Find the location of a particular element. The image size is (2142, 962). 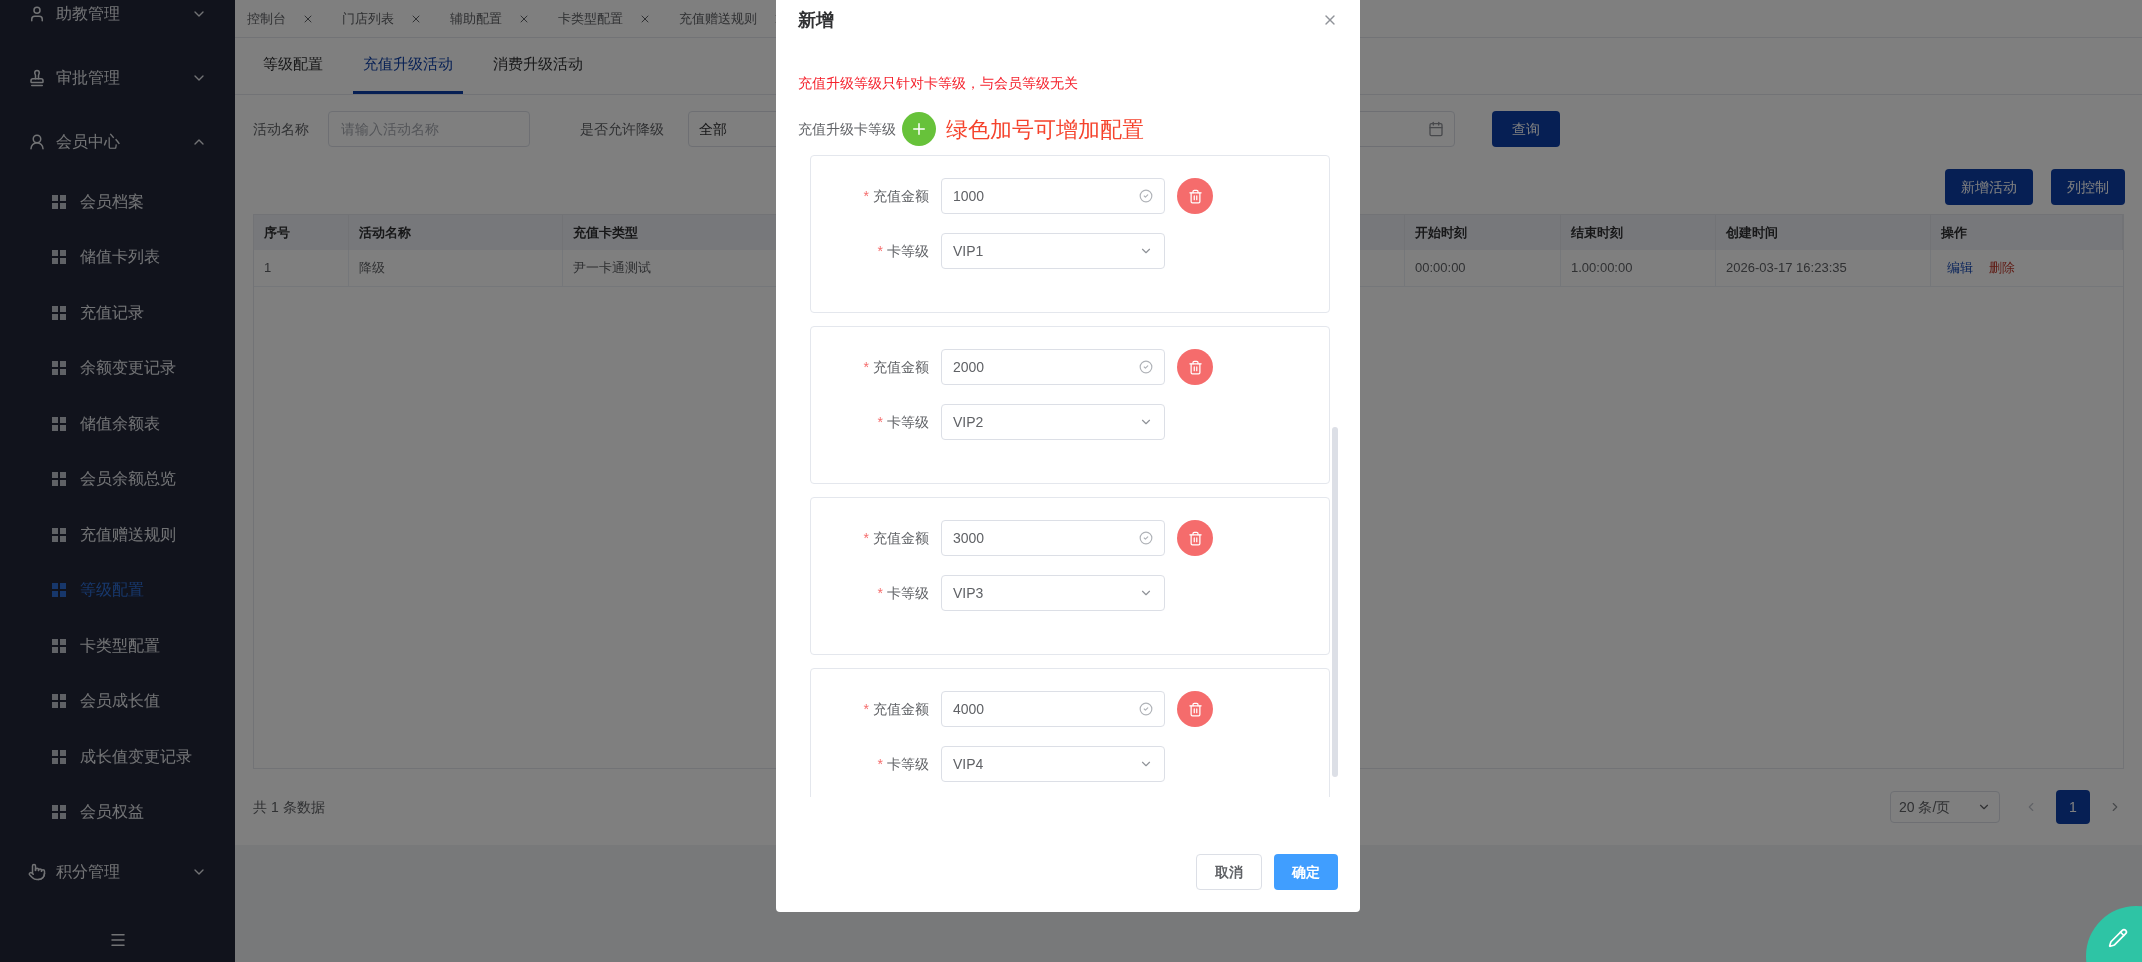

menu-item: 储值卡列表 is located at coordinates (117, 257).